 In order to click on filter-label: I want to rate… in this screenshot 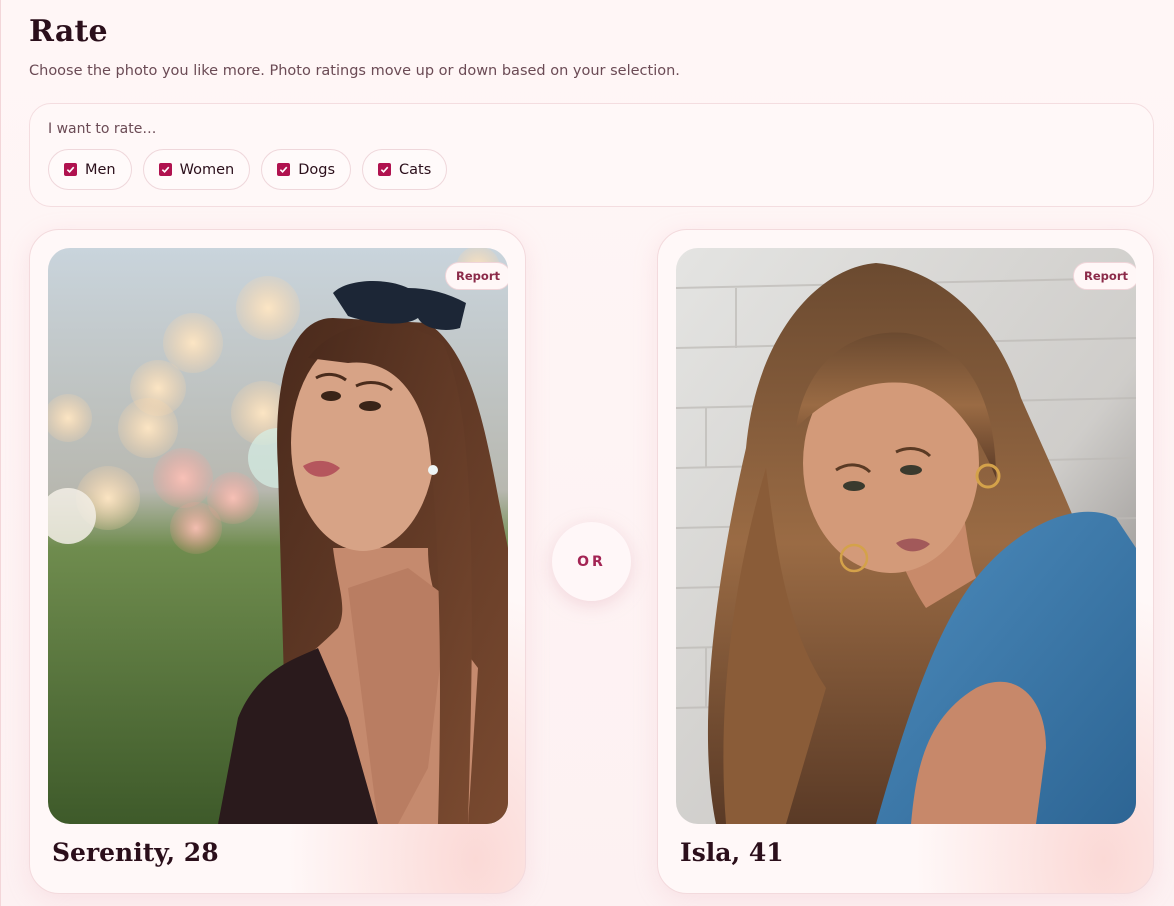, I will do `click(102, 129)`.